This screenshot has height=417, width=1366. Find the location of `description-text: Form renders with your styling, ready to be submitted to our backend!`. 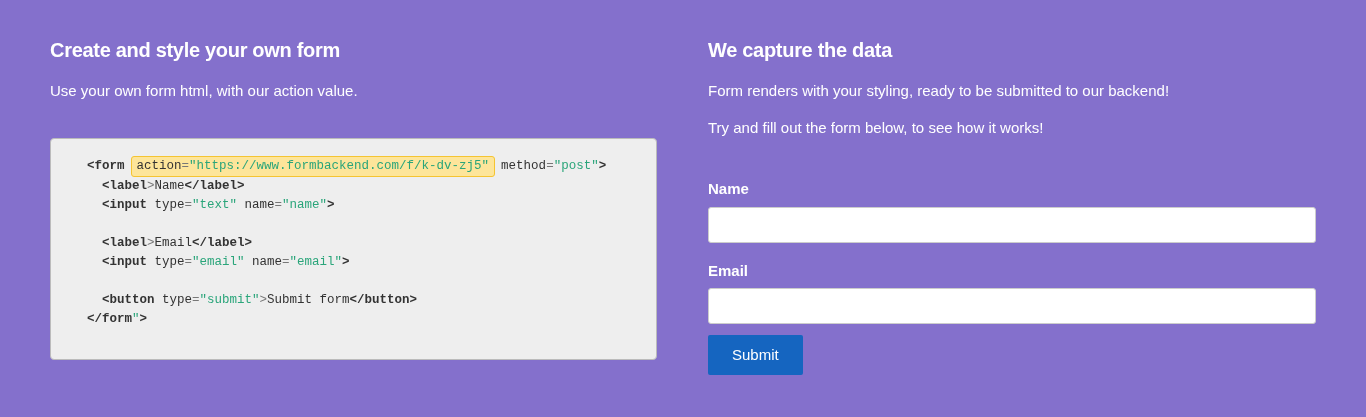

description-text: Form renders with your styling, ready to be submitted to our backend! is located at coordinates (939, 91).